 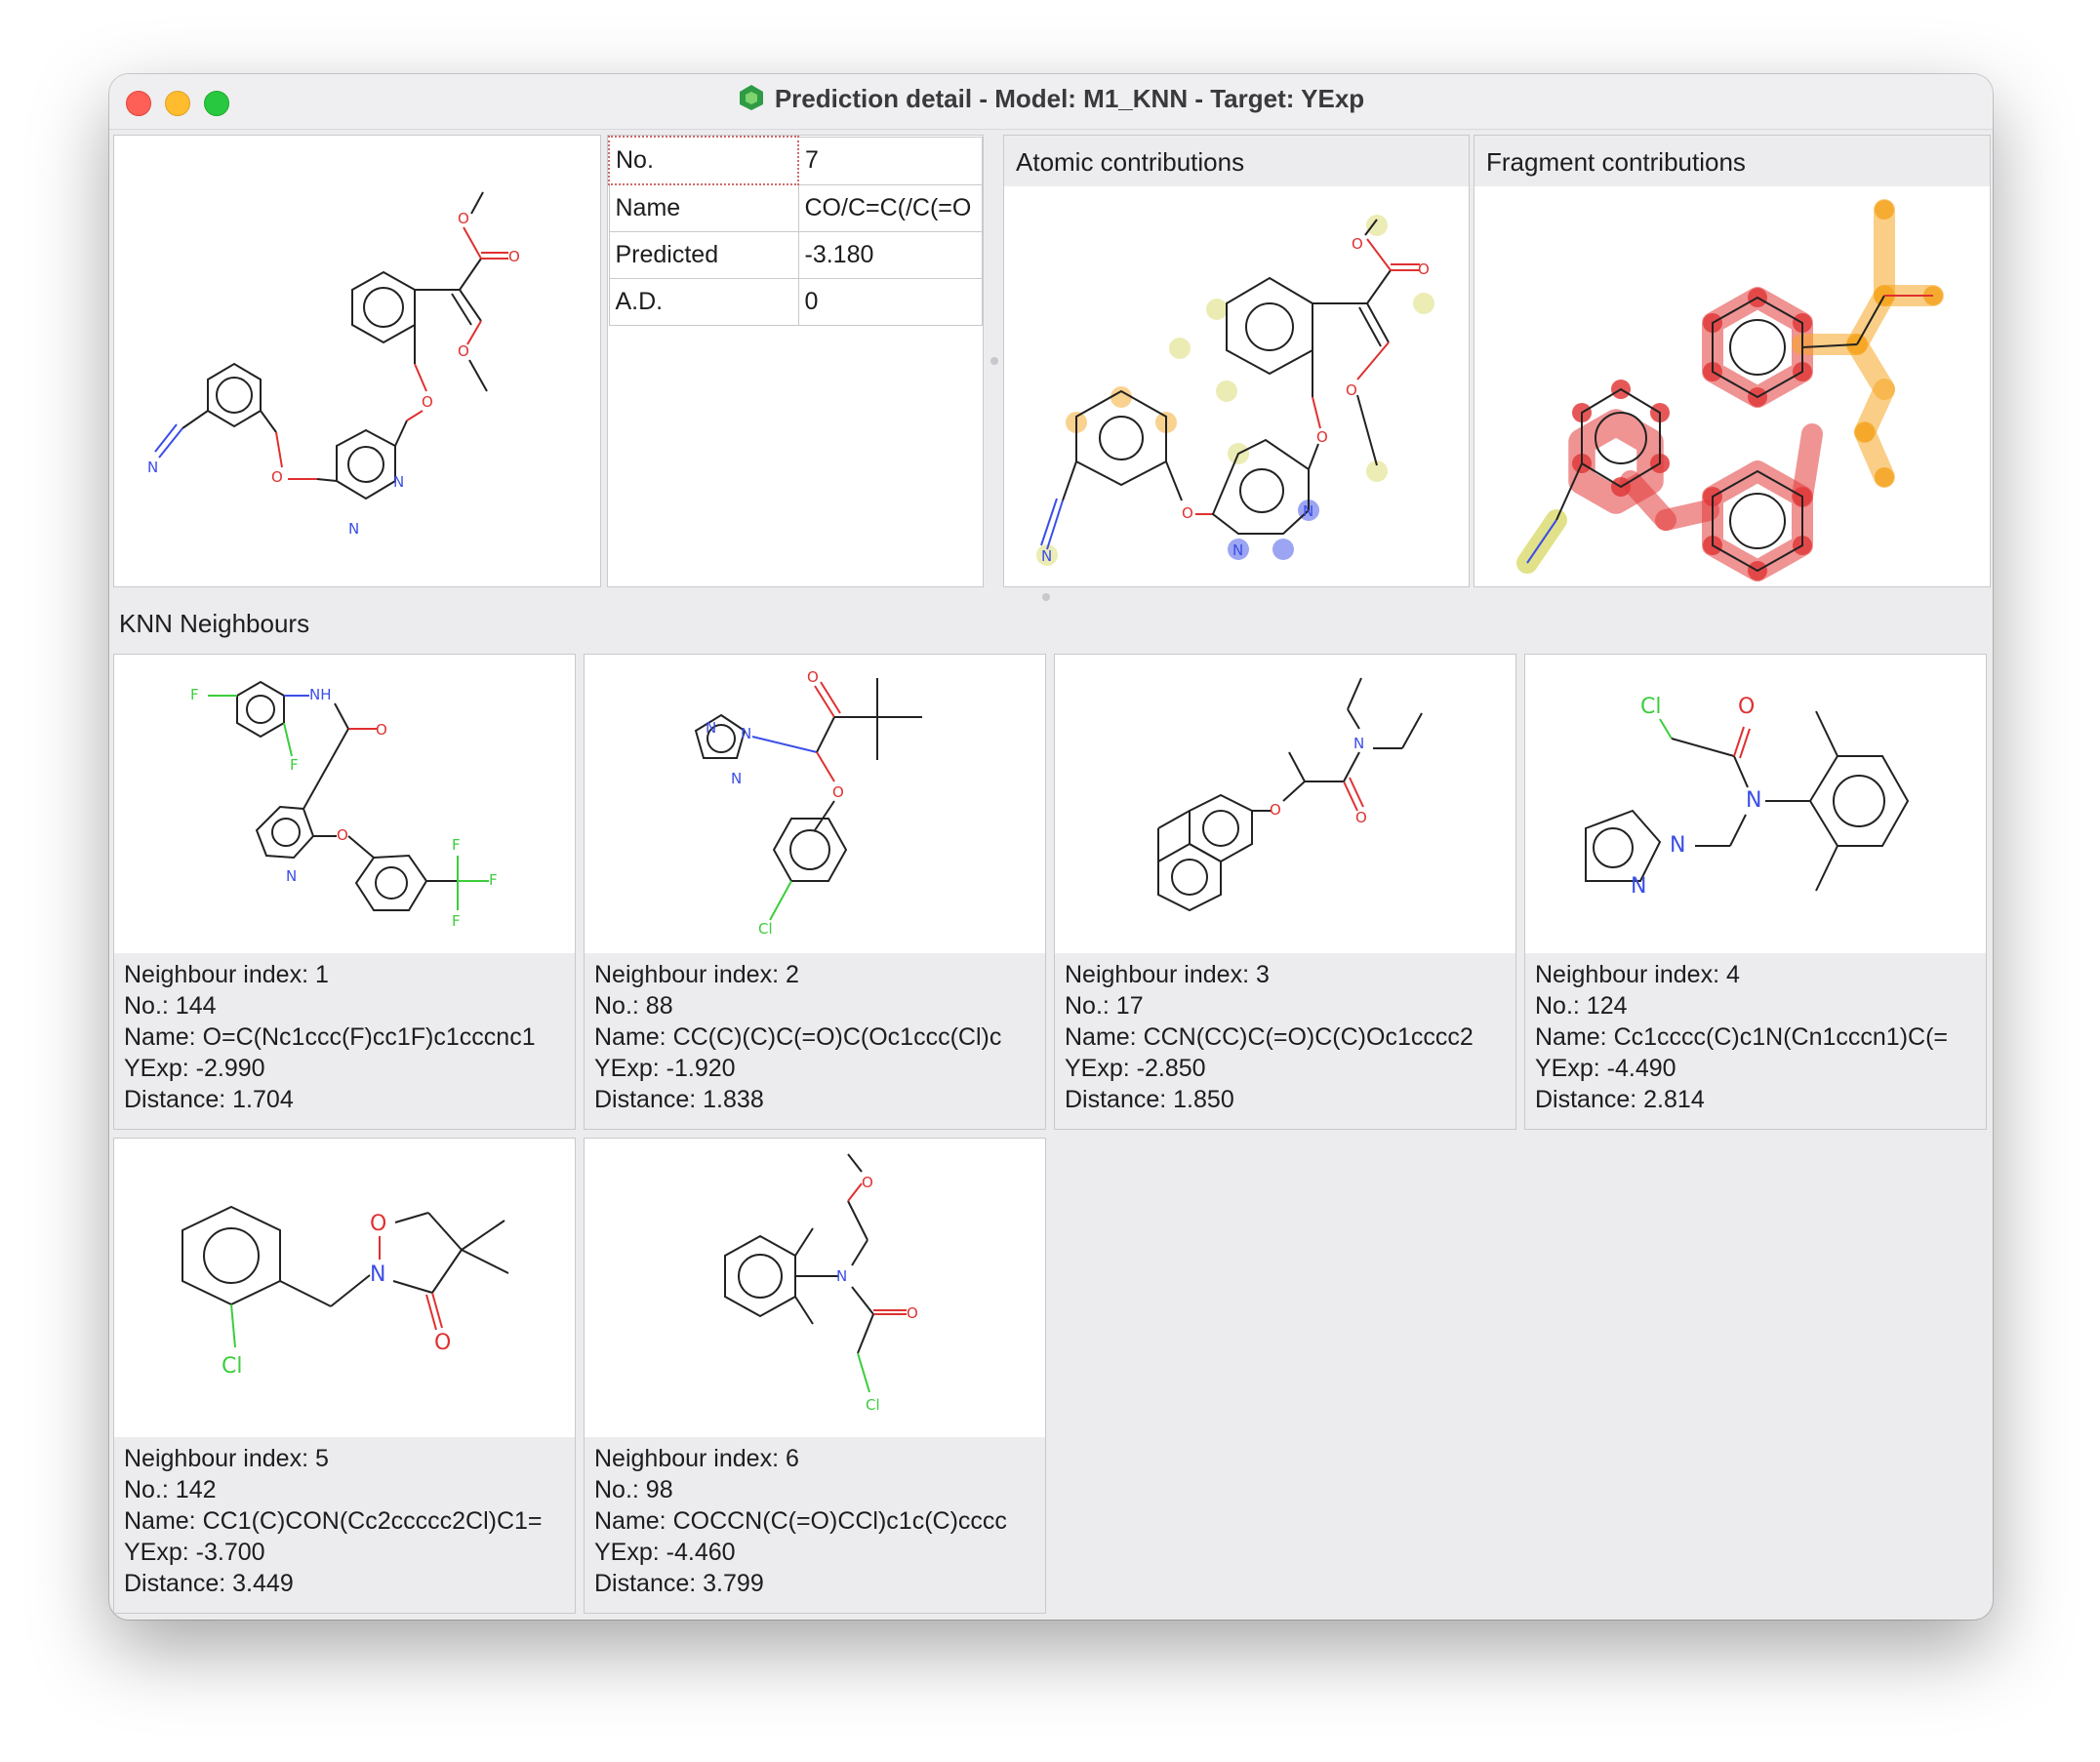 What do you see at coordinates (320, 694) in the screenshot?
I see `atom-label: NH` at bounding box center [320, 694].